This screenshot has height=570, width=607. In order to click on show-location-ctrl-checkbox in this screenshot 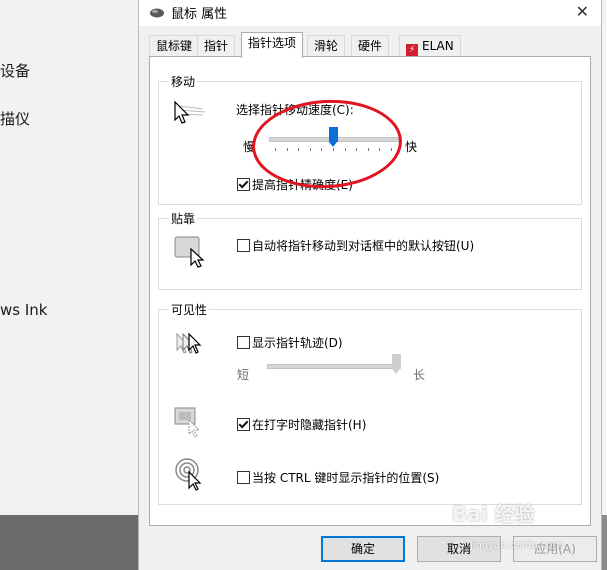, I will do `click(243, 477)`.